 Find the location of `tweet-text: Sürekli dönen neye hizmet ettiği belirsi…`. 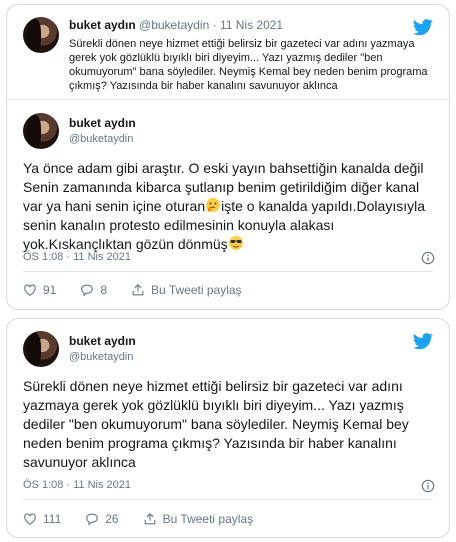

tweet-text: Sürekli dönen neye hizmet ettiği belirsi… is located at coordinates (216, 424).